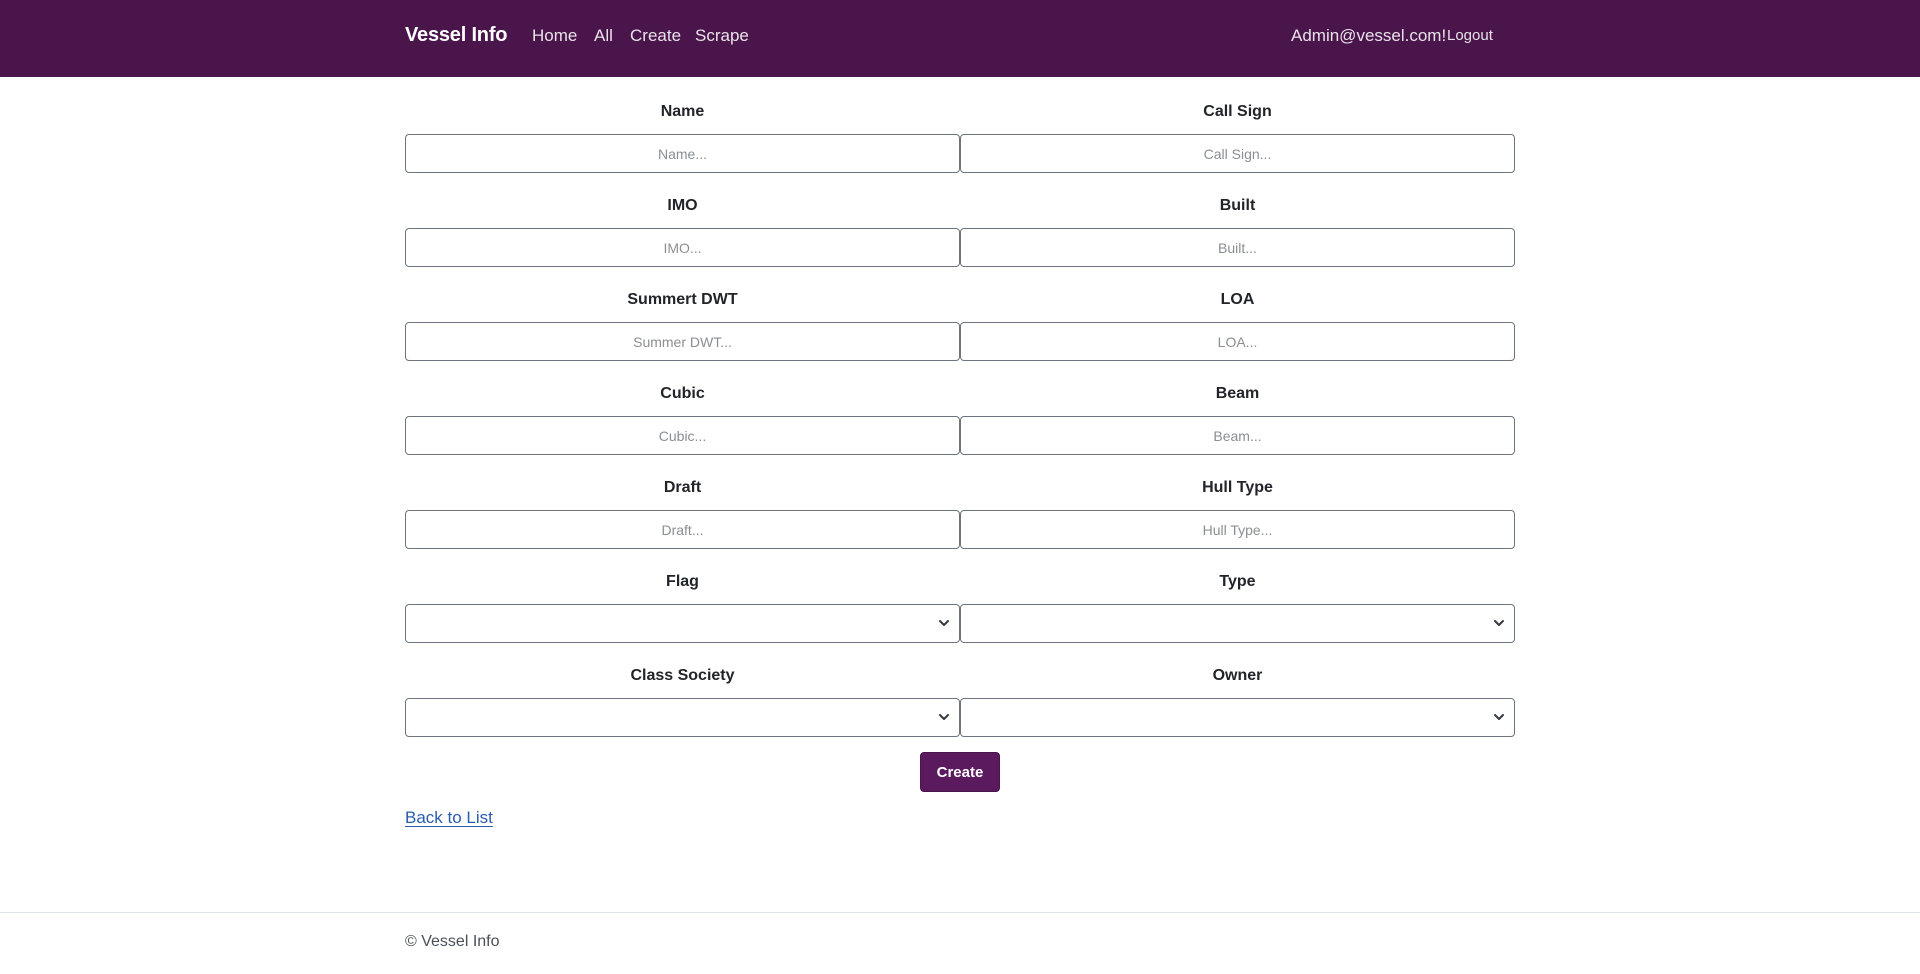  I want to click on footer-divider, so click(960, 912).